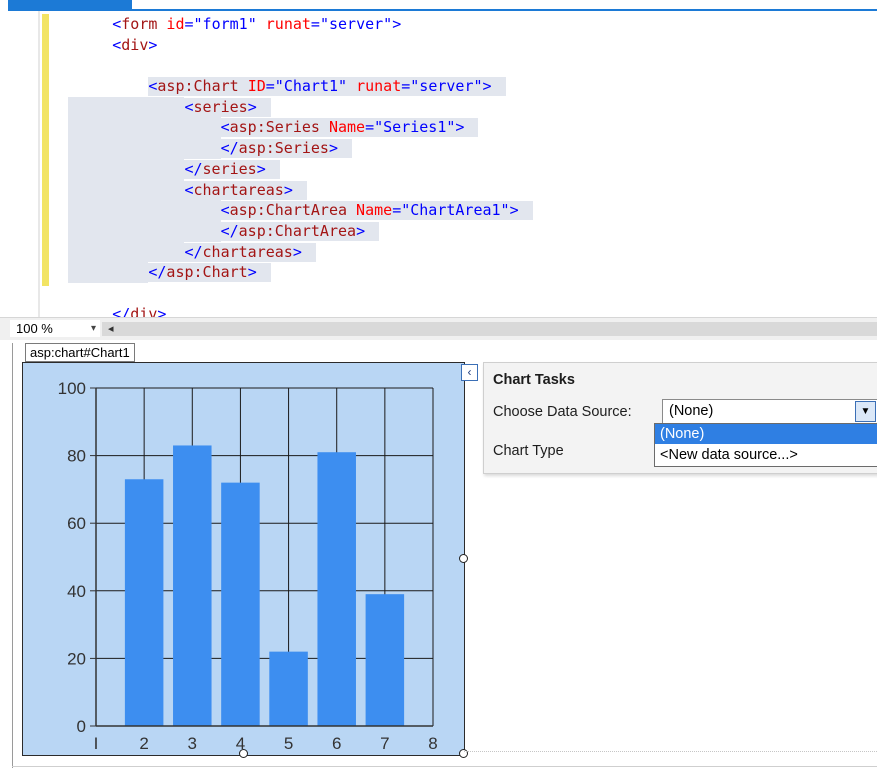 The width and height of the screenshot is (877, 773). Describe the element at coordinates (70, 4) in the screenshot. I see `document-tab` at that location.